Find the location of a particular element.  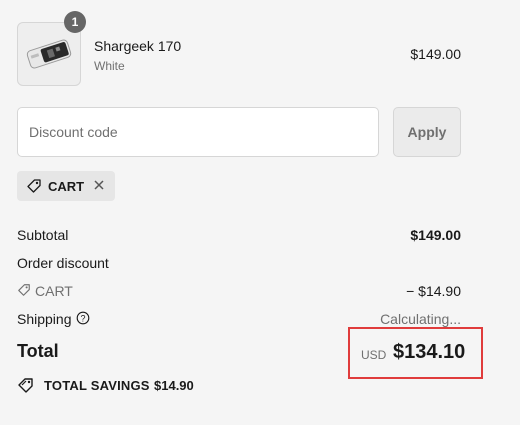

applied-discount-code: CART is located at coordinates (66, 186).